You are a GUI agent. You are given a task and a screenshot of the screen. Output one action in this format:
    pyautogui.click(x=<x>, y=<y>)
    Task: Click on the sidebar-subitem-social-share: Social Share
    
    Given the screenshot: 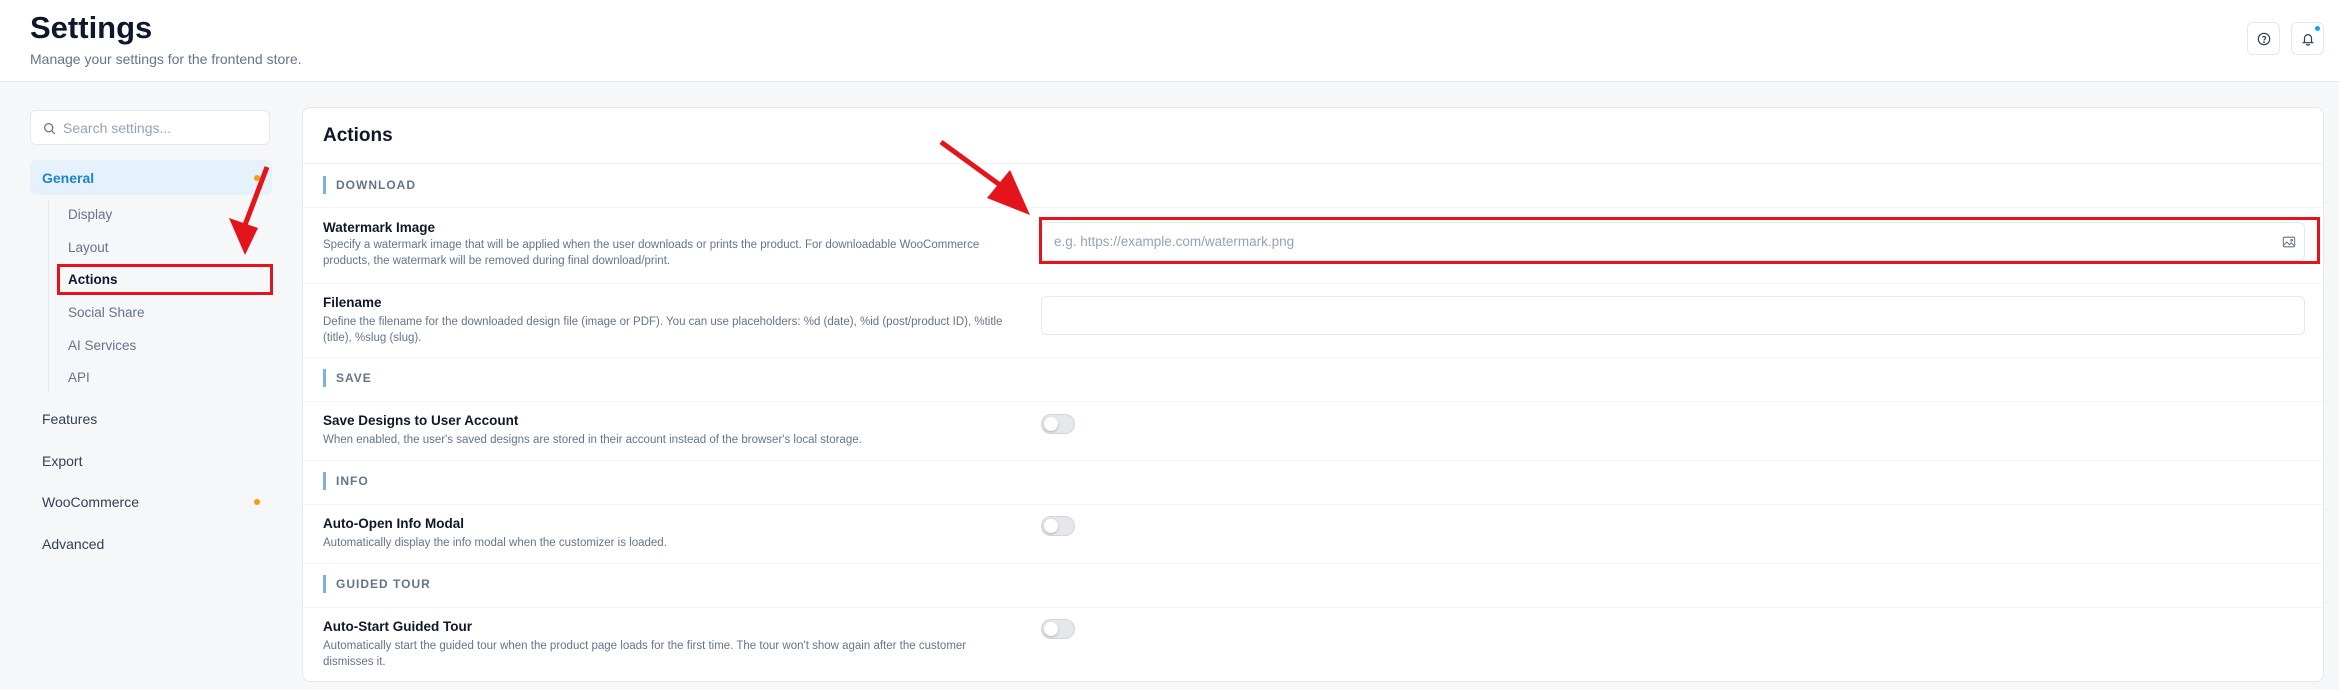 What is the action you would take?
    pyautogui.click(x=163, y=312)
    